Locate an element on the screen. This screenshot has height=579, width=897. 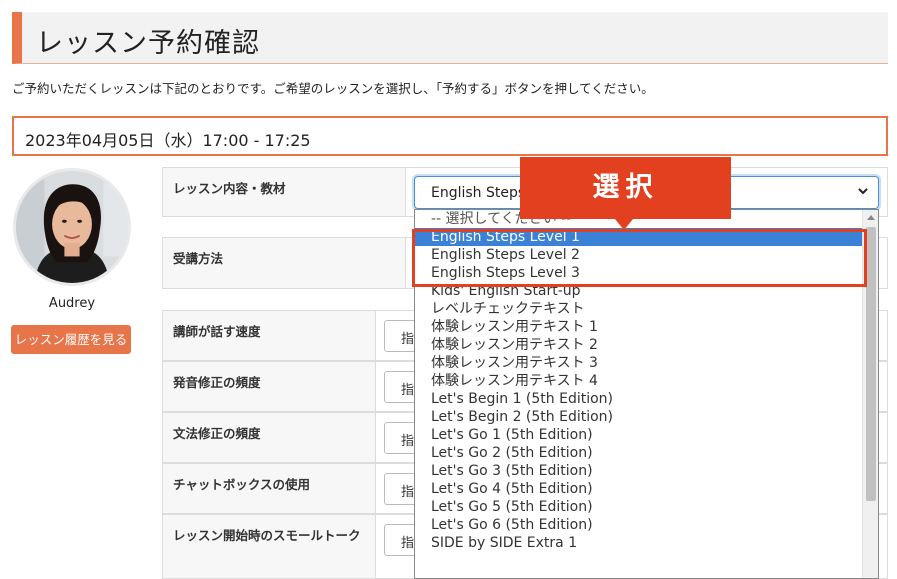
teacher-photo is located at coordinates (72, 227).